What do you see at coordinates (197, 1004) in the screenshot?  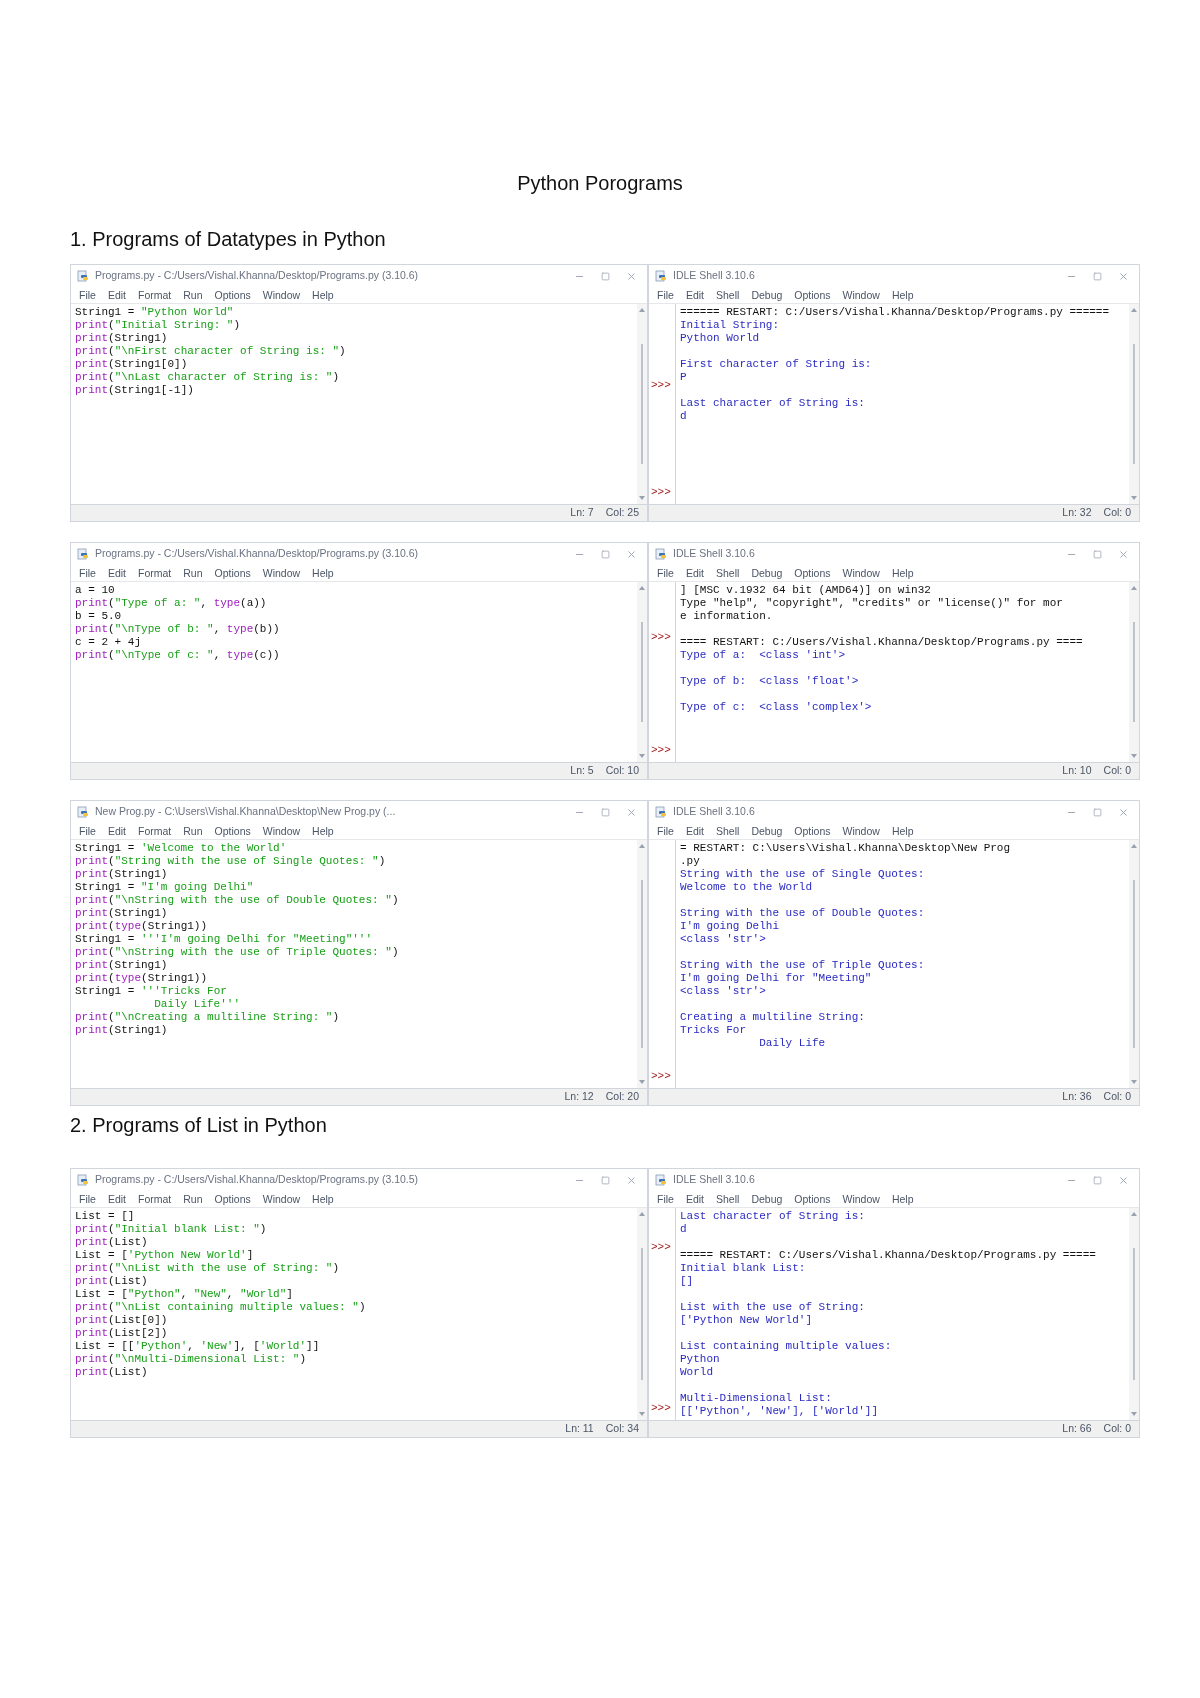 I see `code-line: Daily Life'''` at bounding box center [197, 1004].